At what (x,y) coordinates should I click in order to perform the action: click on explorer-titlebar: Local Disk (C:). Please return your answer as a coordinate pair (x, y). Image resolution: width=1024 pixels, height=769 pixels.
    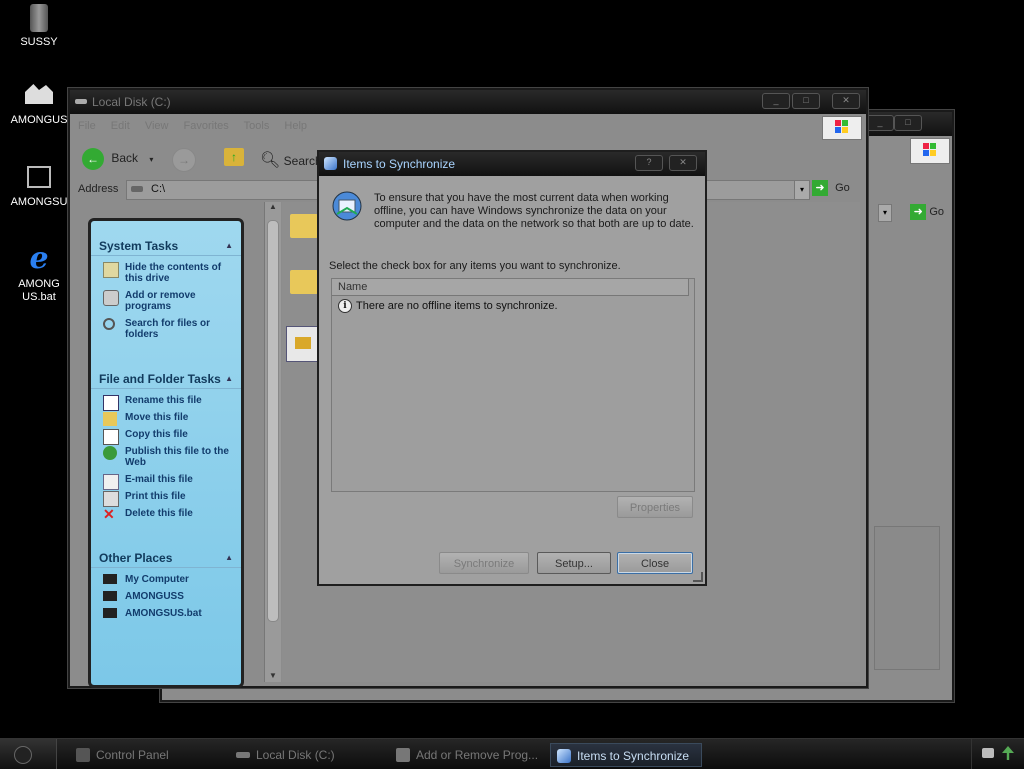
    Looking at the image, I should click on (468, 102).